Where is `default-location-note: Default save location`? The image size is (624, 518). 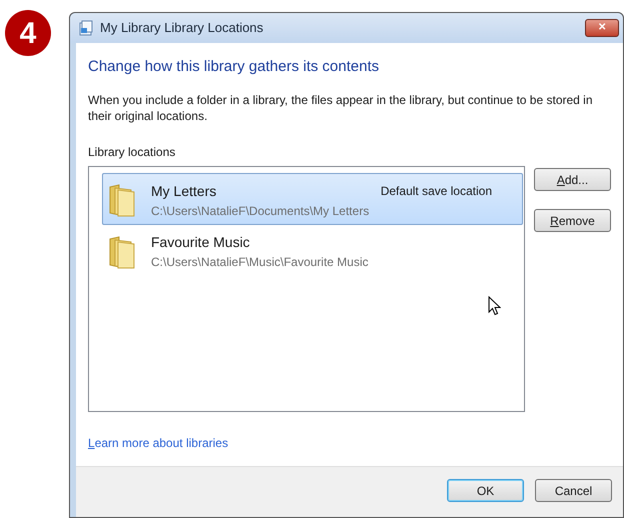
default-location-note: Default save location is located at coordinates (436, 191).